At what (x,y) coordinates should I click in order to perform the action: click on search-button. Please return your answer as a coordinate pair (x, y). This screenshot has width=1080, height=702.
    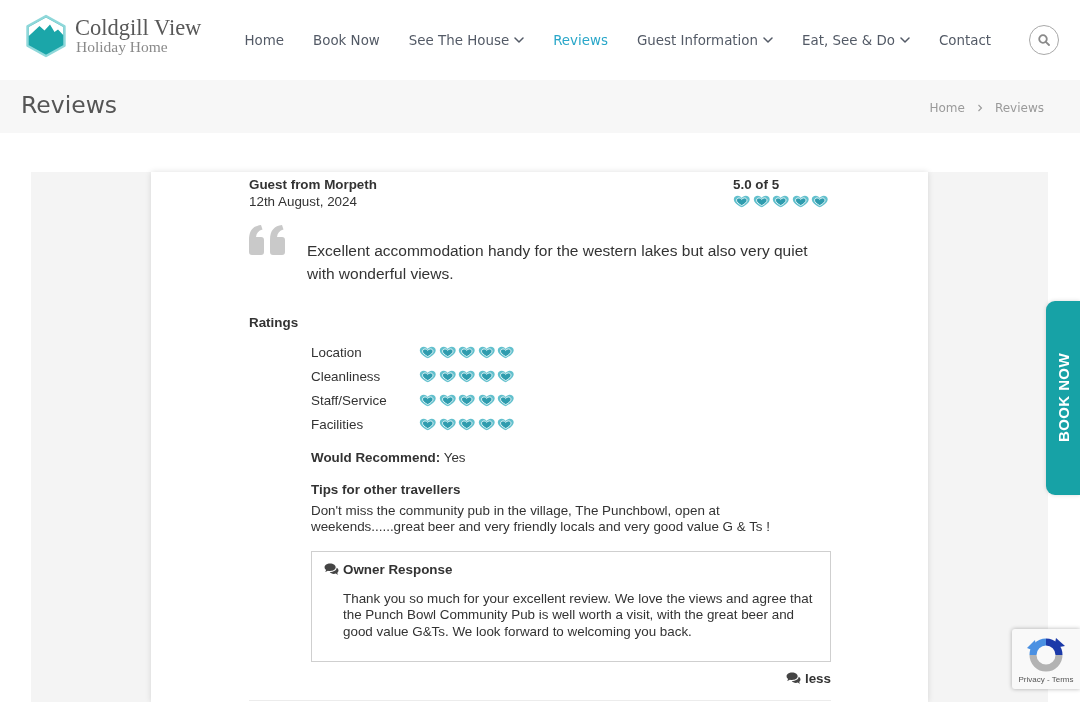
    Looking at the image, I should click on (1044, 40).